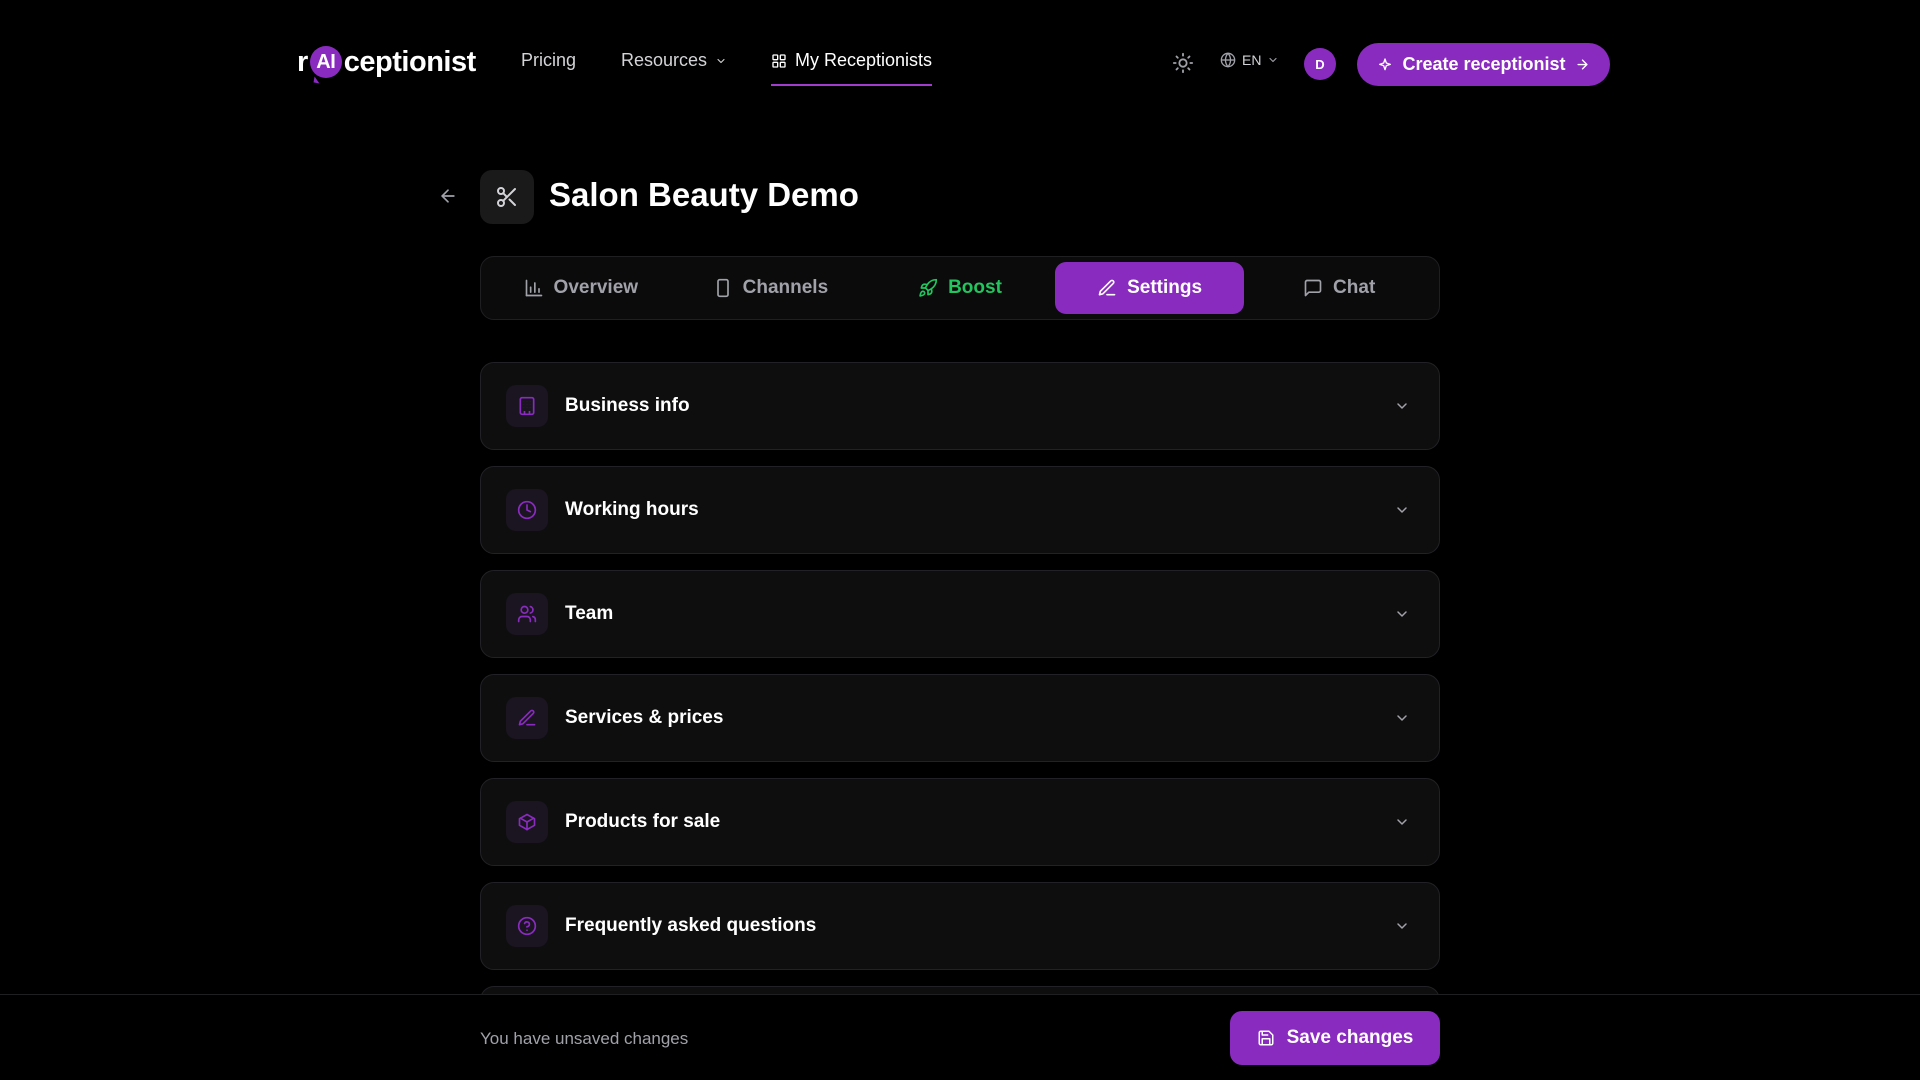 The width and height of the screenshot is (1920, 1080). I want to click on unsaved-changes-text: You have unsaved changes, so click(584, 1038).